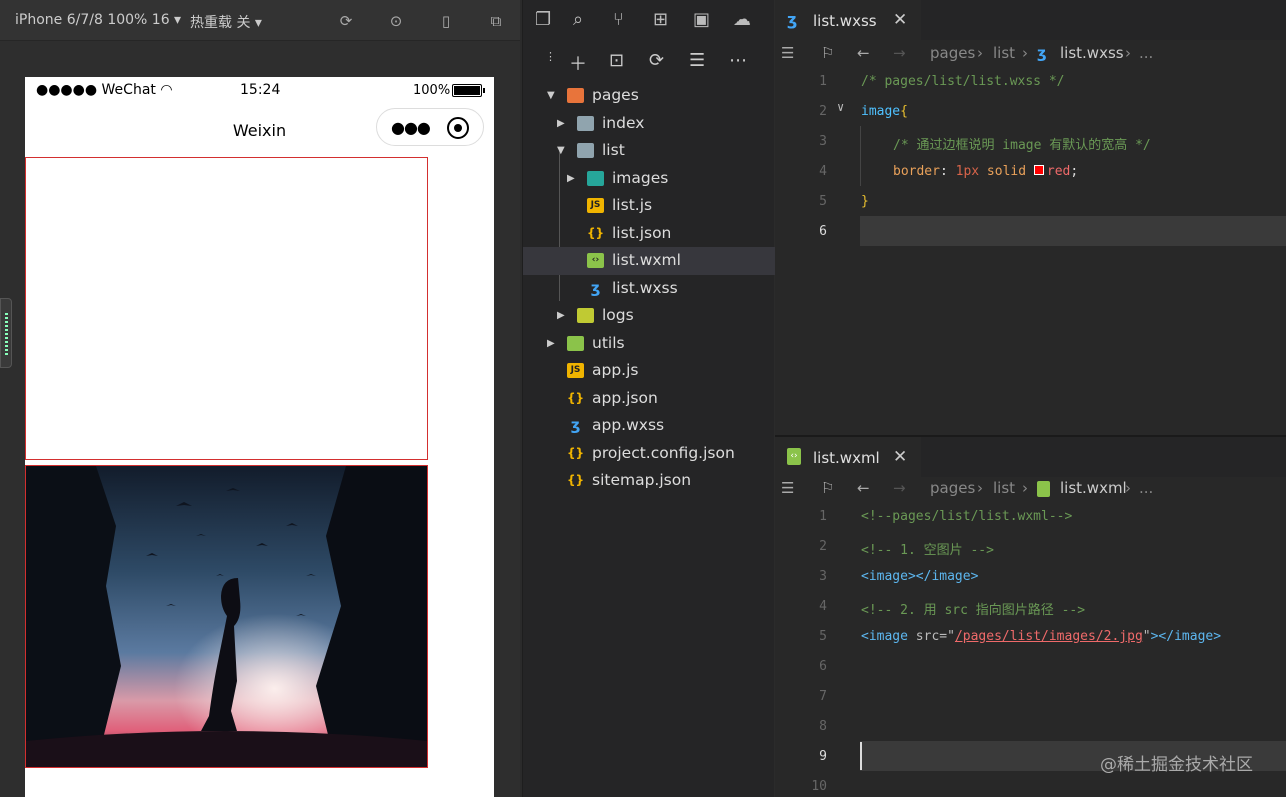 Image resolution: width=1286 pixels, height=797 pixels. I want to click on watermark: @稀土掘金技术社区, so click(1176, 765).